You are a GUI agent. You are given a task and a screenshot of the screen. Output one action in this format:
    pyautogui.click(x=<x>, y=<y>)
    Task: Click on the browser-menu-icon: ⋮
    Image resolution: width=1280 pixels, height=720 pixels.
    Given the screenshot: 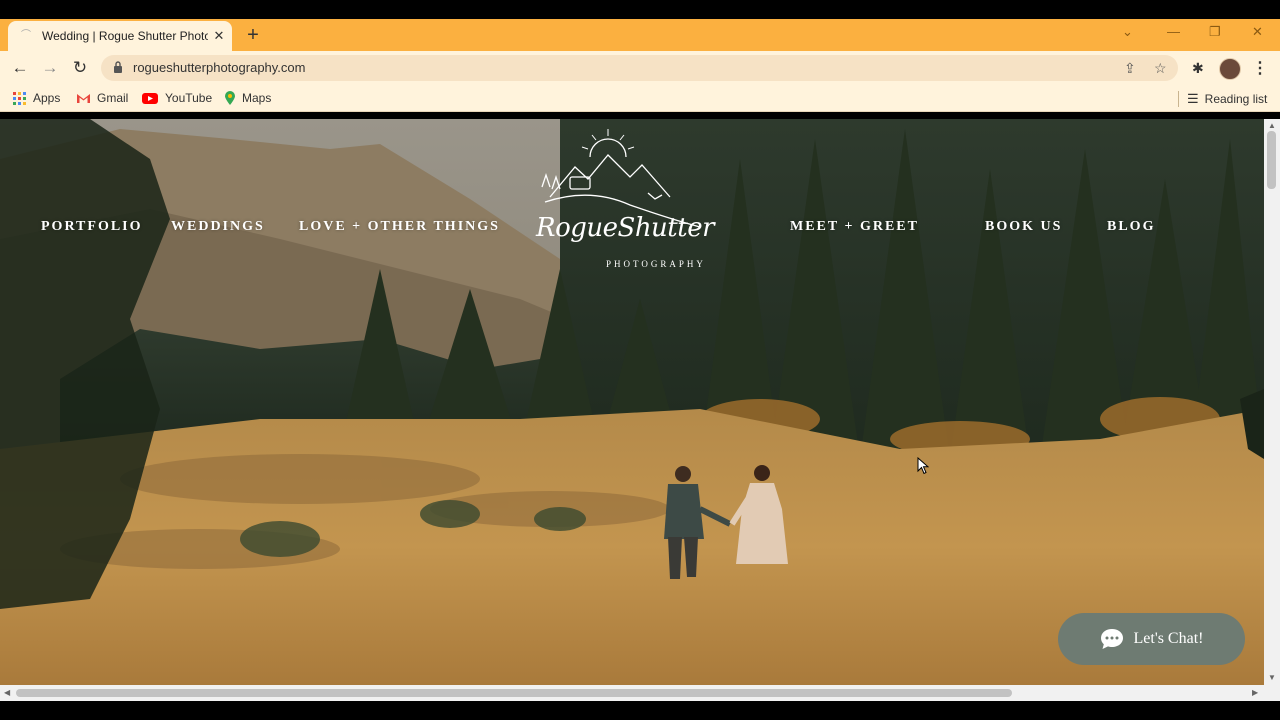 What is the action you would take?
    pyautogui.click(x=1260, y=68)
    